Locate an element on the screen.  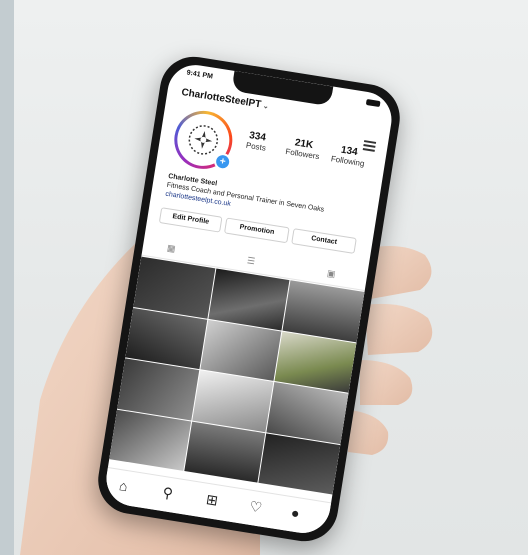
grid-icon: ▦ is located at coordinates (171, 249).